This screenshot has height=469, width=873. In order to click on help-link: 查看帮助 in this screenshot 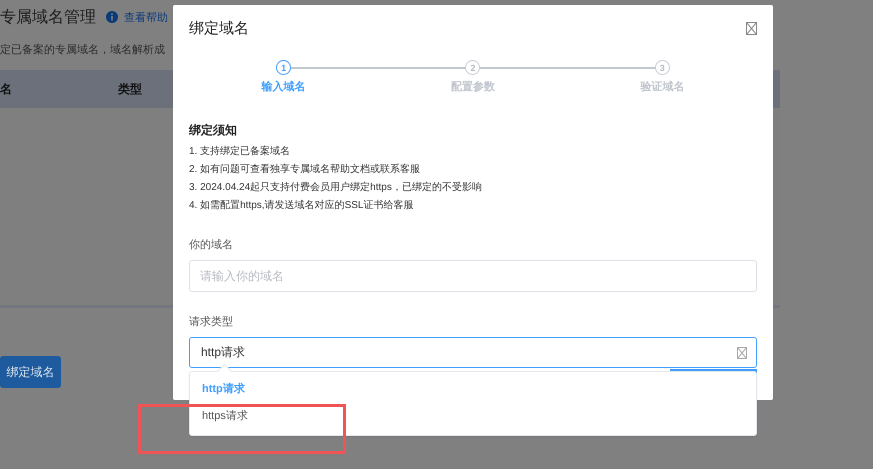, I will do `click(146, 17)`.